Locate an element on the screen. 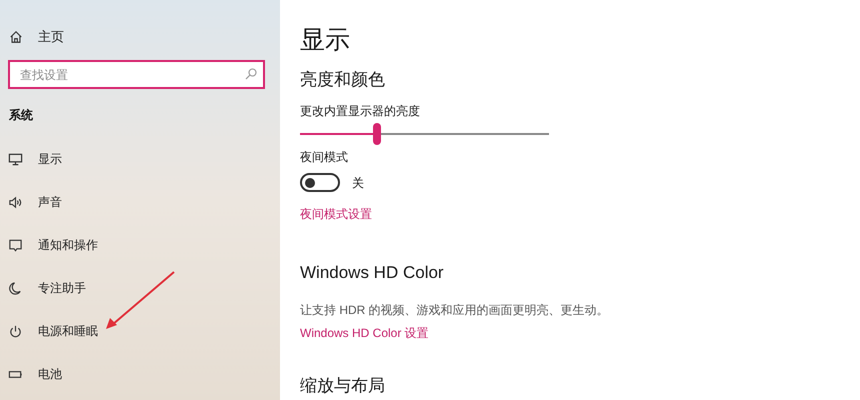  toggle-state-text: 关 is located at coordinates (358, 183).